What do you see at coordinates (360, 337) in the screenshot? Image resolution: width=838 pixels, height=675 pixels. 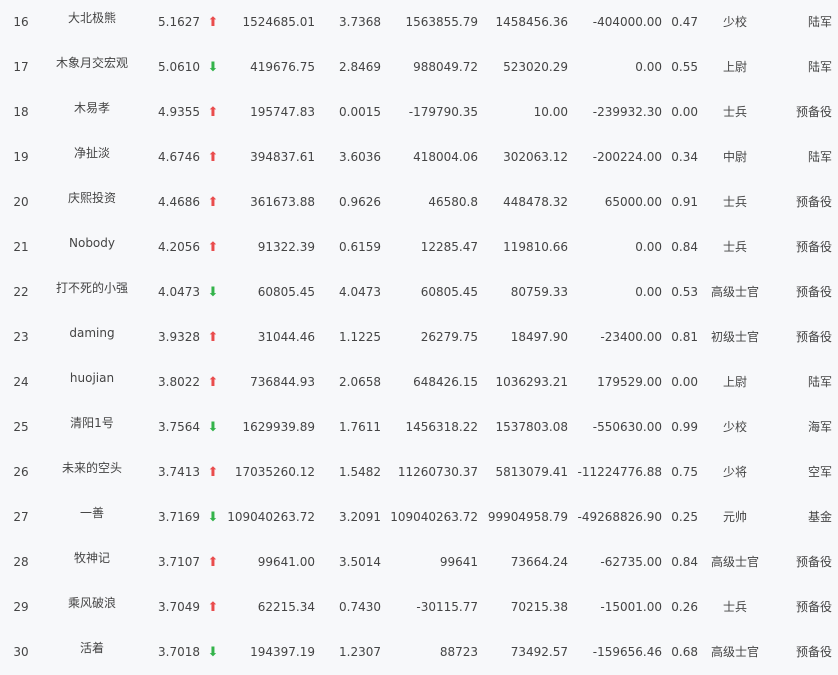 I see `ratio-cell: 1.1225` at bounding box center [360, 337].